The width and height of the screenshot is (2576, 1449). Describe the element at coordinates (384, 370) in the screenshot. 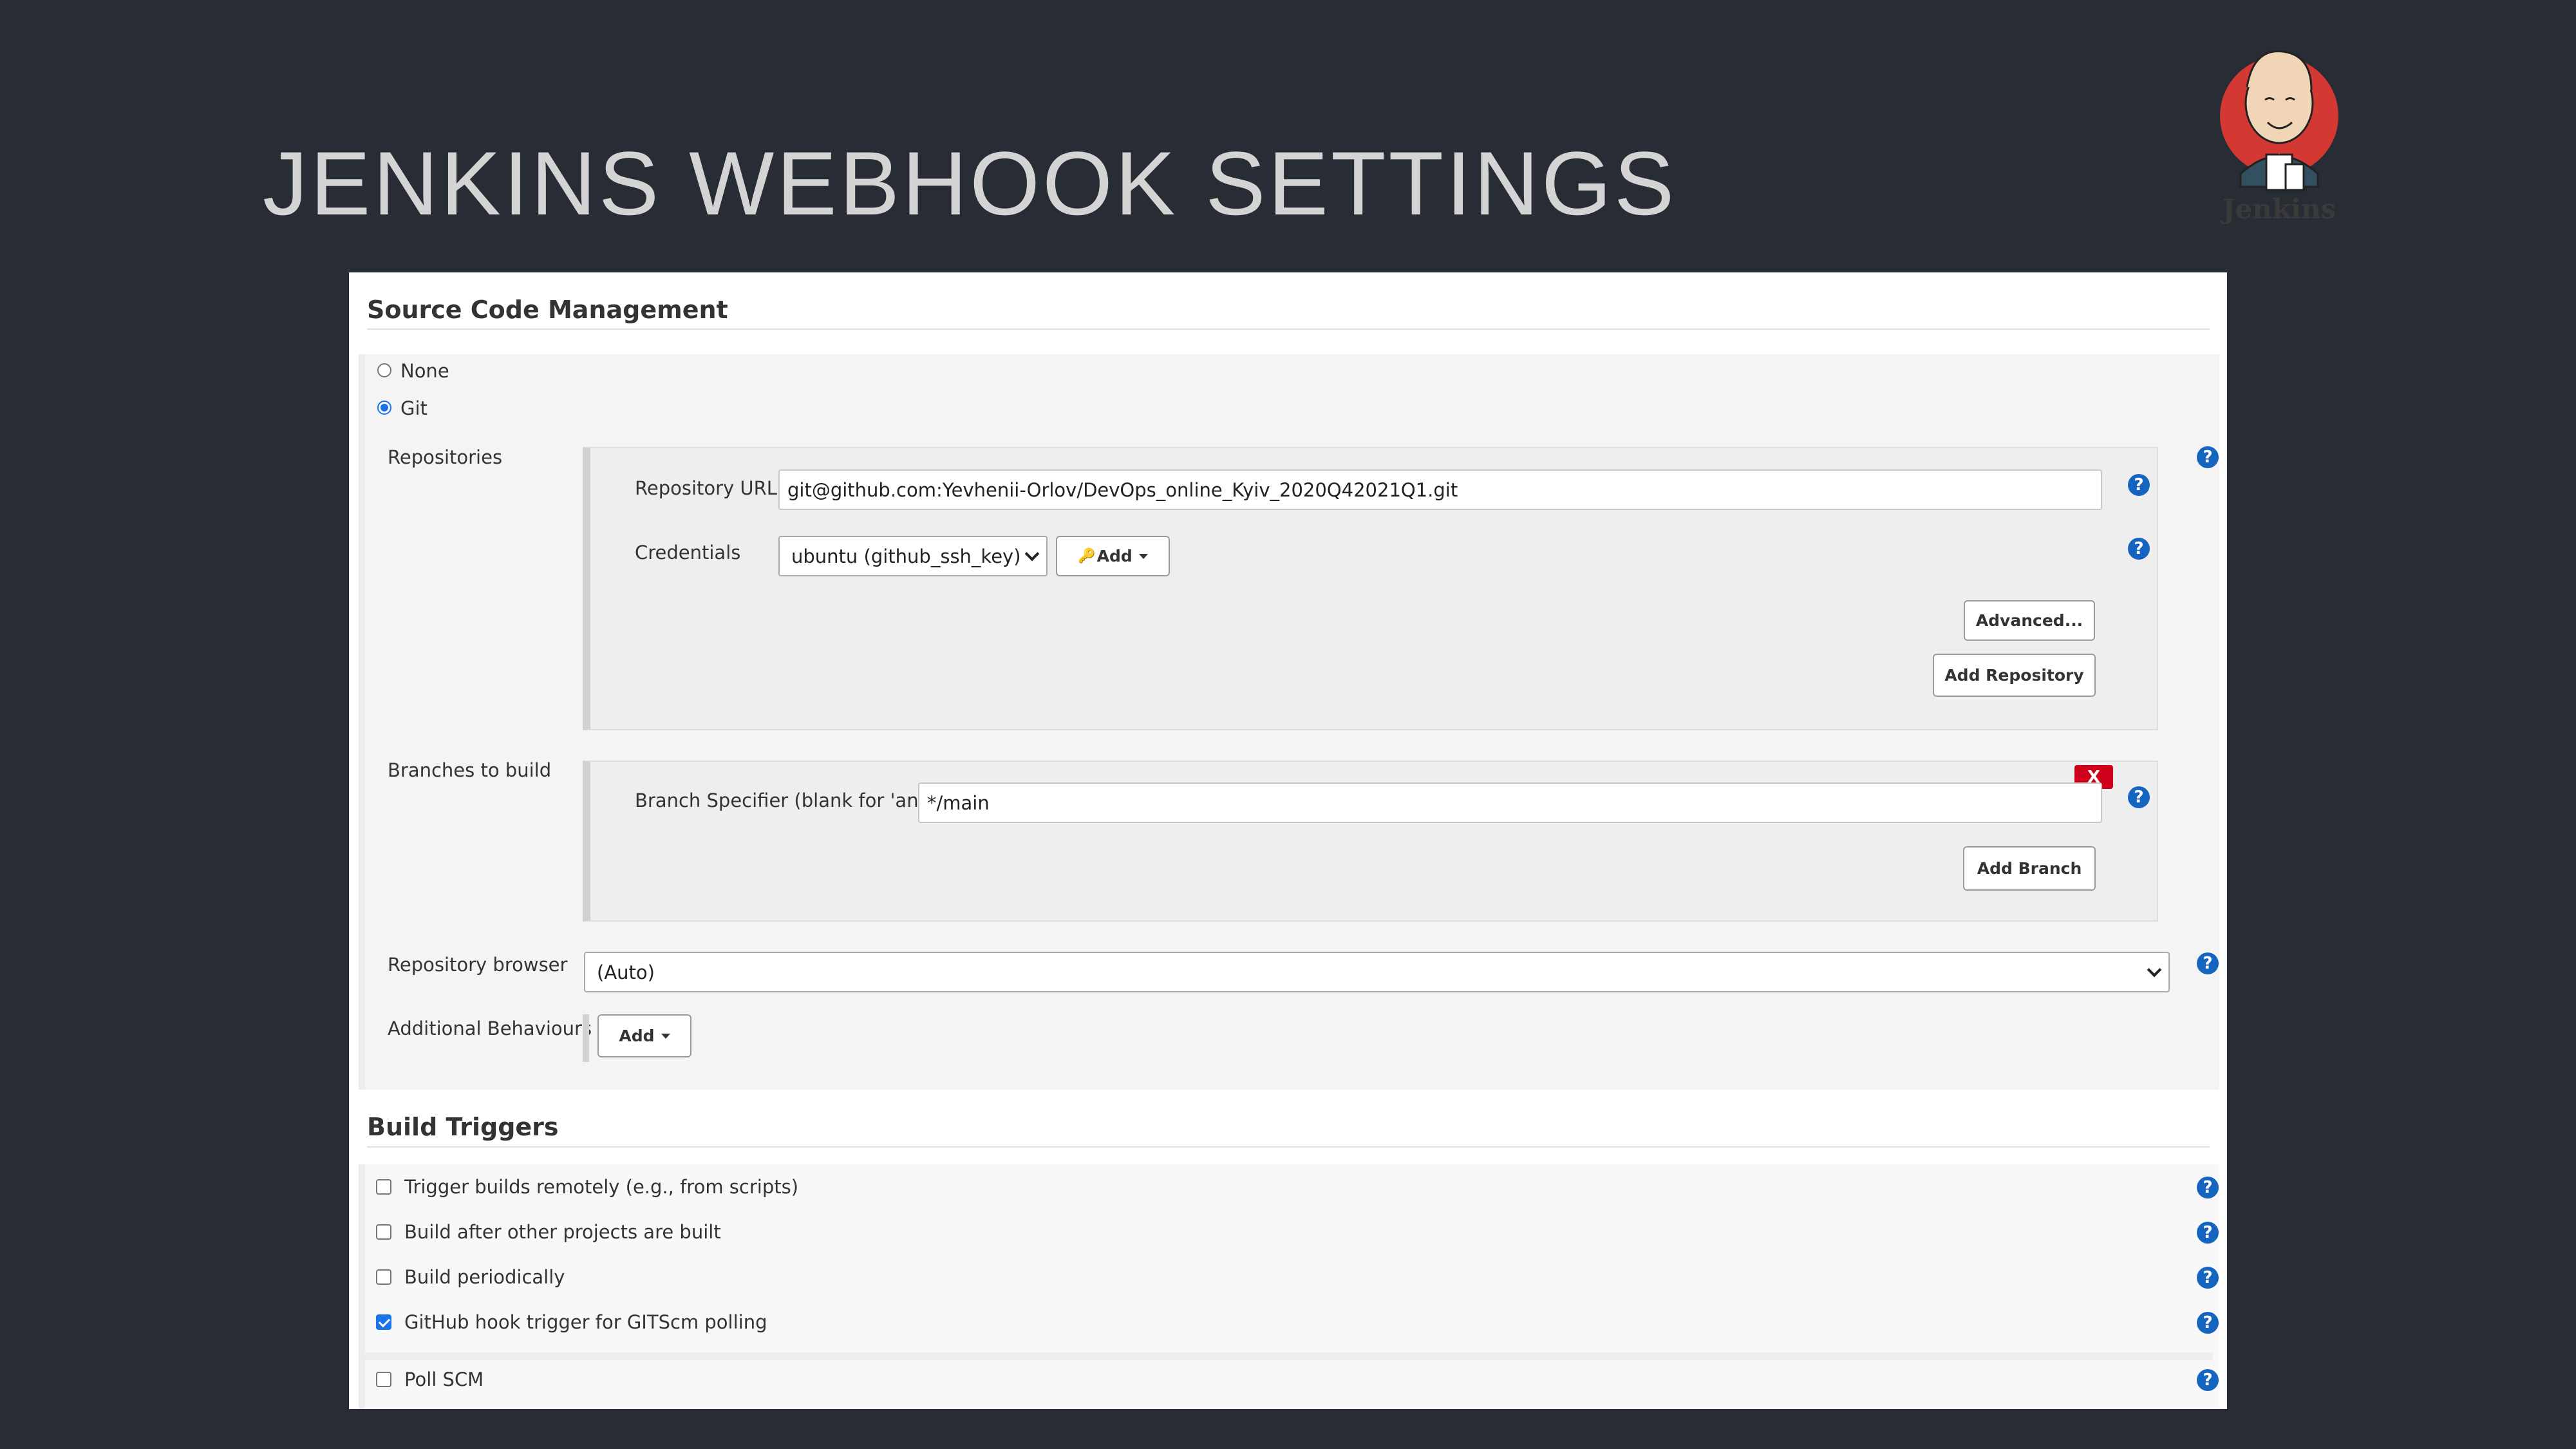

I see `radio-none` at that location.